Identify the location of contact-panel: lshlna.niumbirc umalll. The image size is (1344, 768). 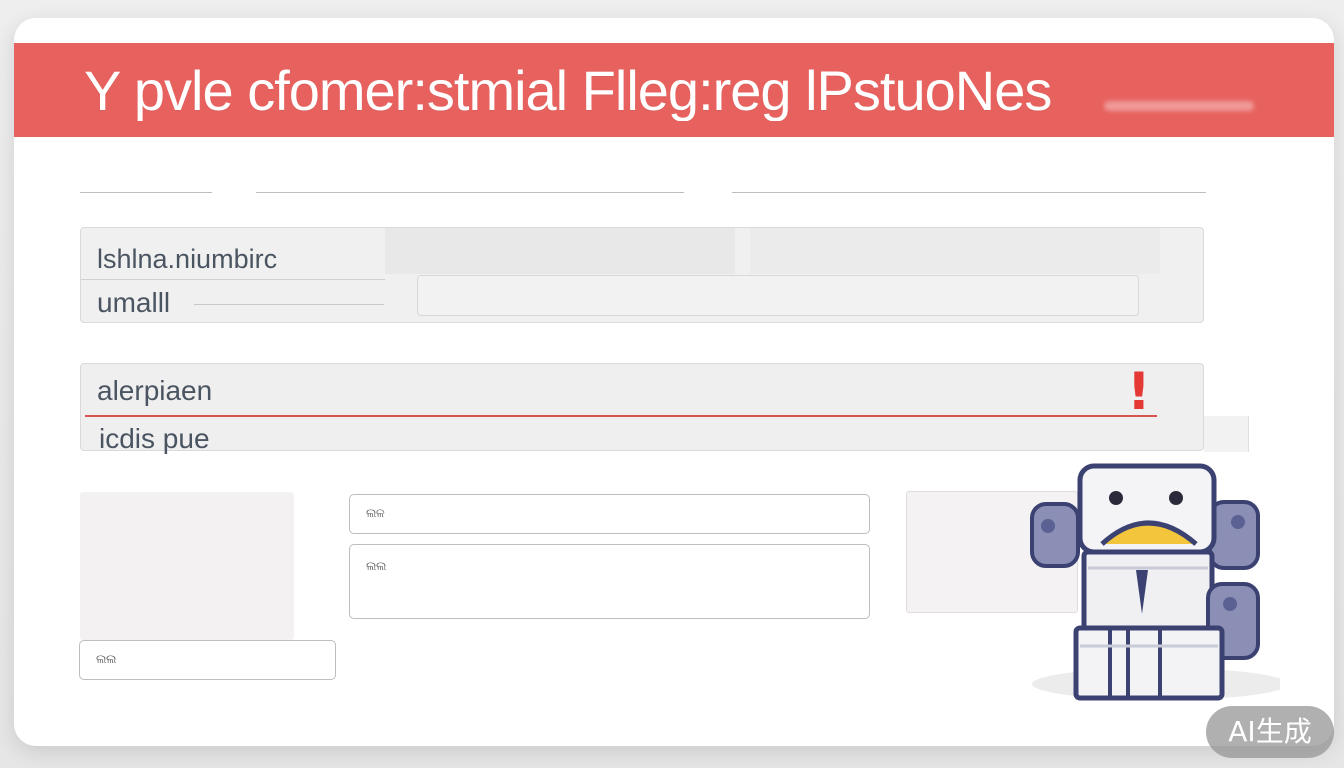
(642, 275).